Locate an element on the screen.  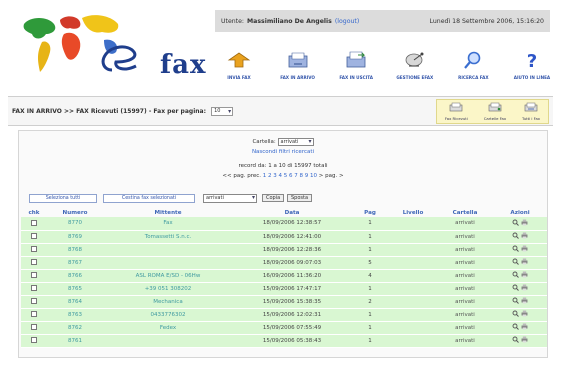
header-chk: chk is located at coordinates (34, 212).